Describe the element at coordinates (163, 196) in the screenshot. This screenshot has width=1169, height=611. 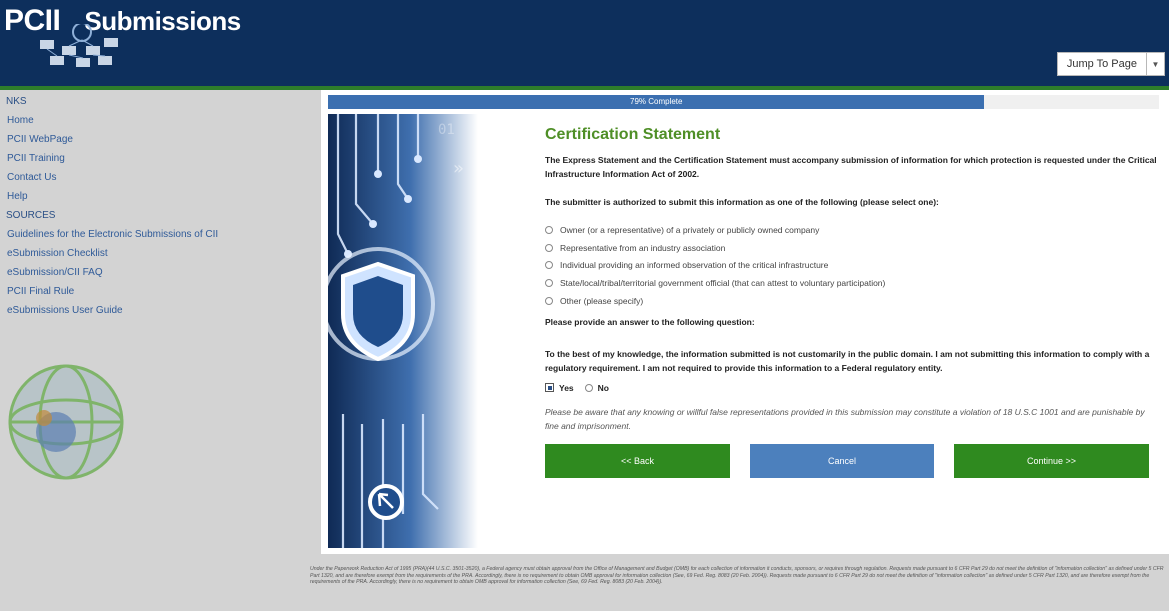
I see `sidebar-link-help: Help` at that location.